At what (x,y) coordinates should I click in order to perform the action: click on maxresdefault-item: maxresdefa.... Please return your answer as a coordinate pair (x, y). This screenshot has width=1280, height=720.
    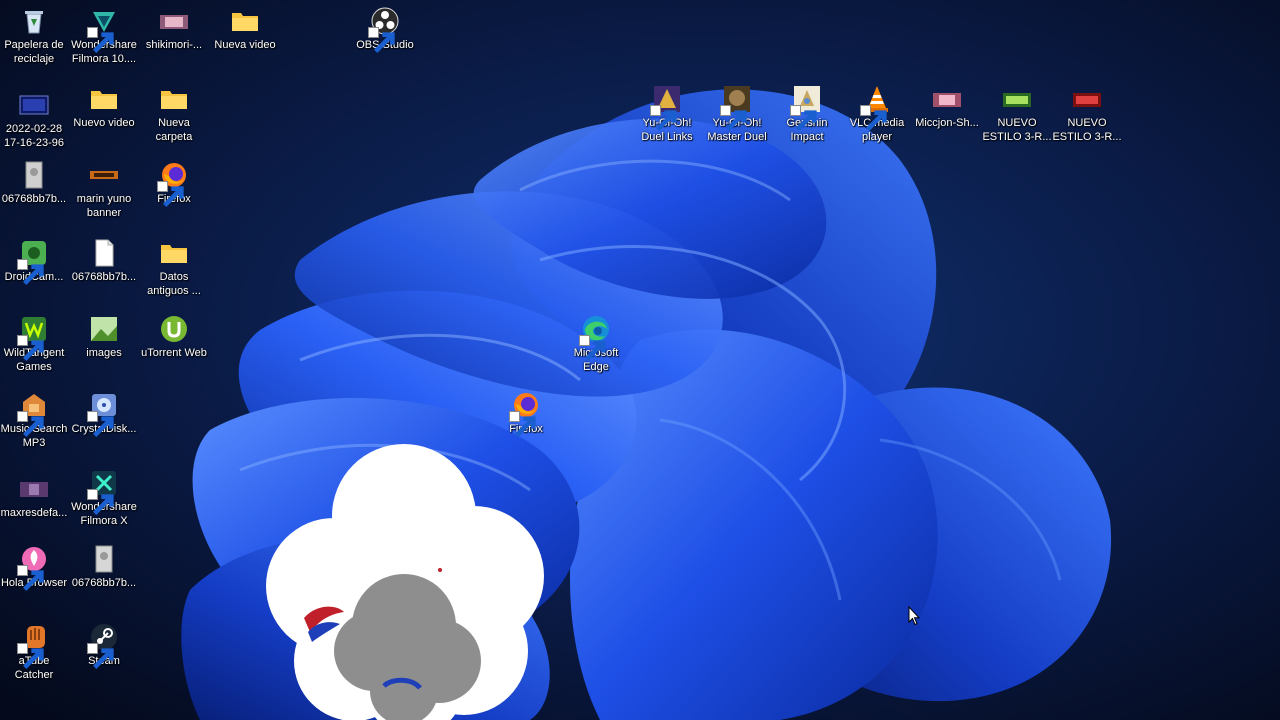
    Looking at the image, I should click on (34, 497).